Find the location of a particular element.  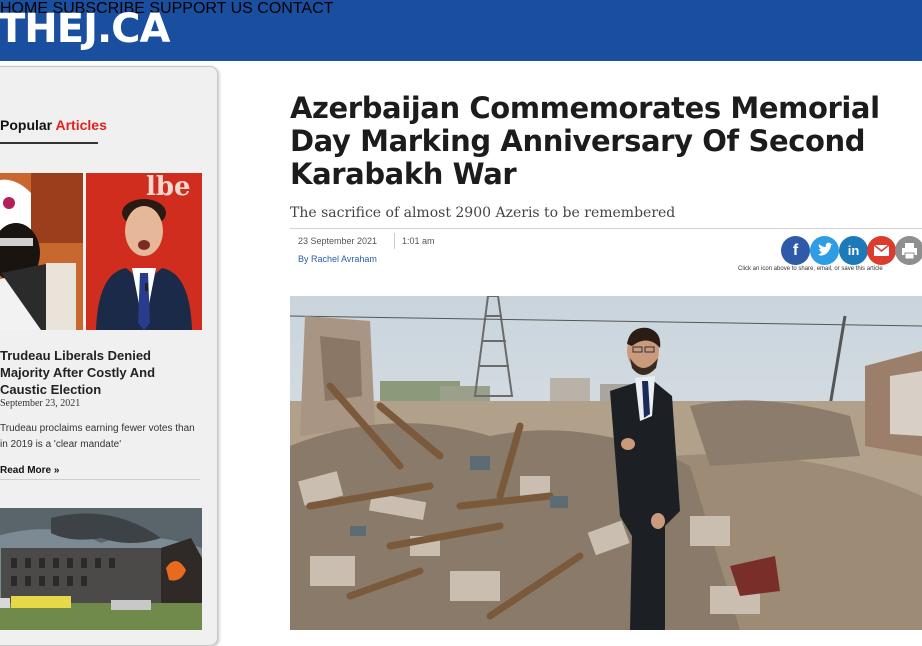

heading-popular: Popular is located at coordinates (26, 125).